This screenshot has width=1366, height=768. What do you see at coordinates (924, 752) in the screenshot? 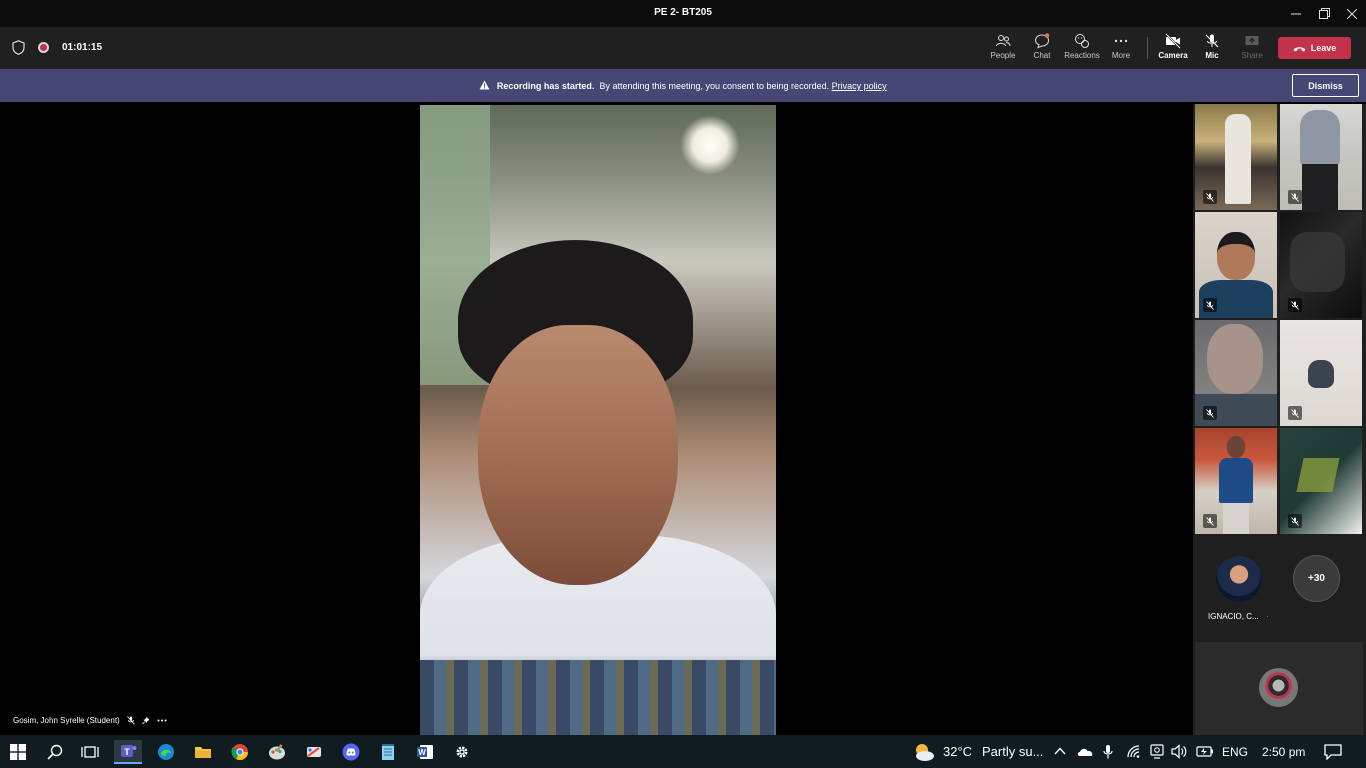
I see `weather-partly-sunny-icon` at bounding box center [924, 752].